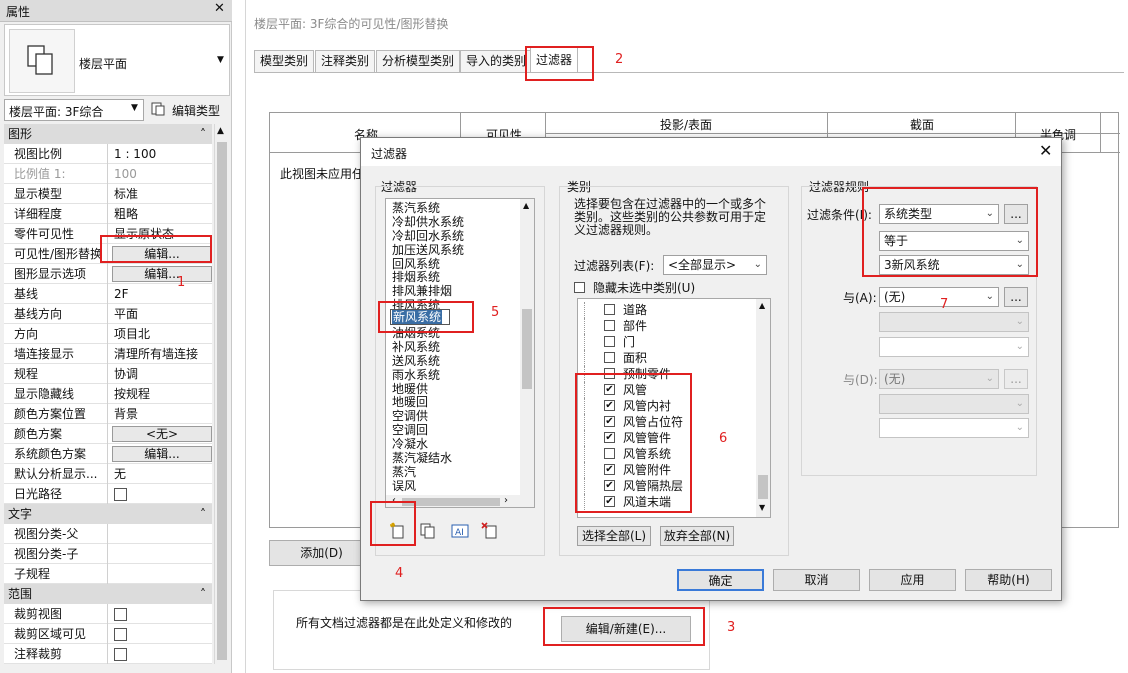  I want to click on scroll-down-icon: ▼, so click(762, 507).